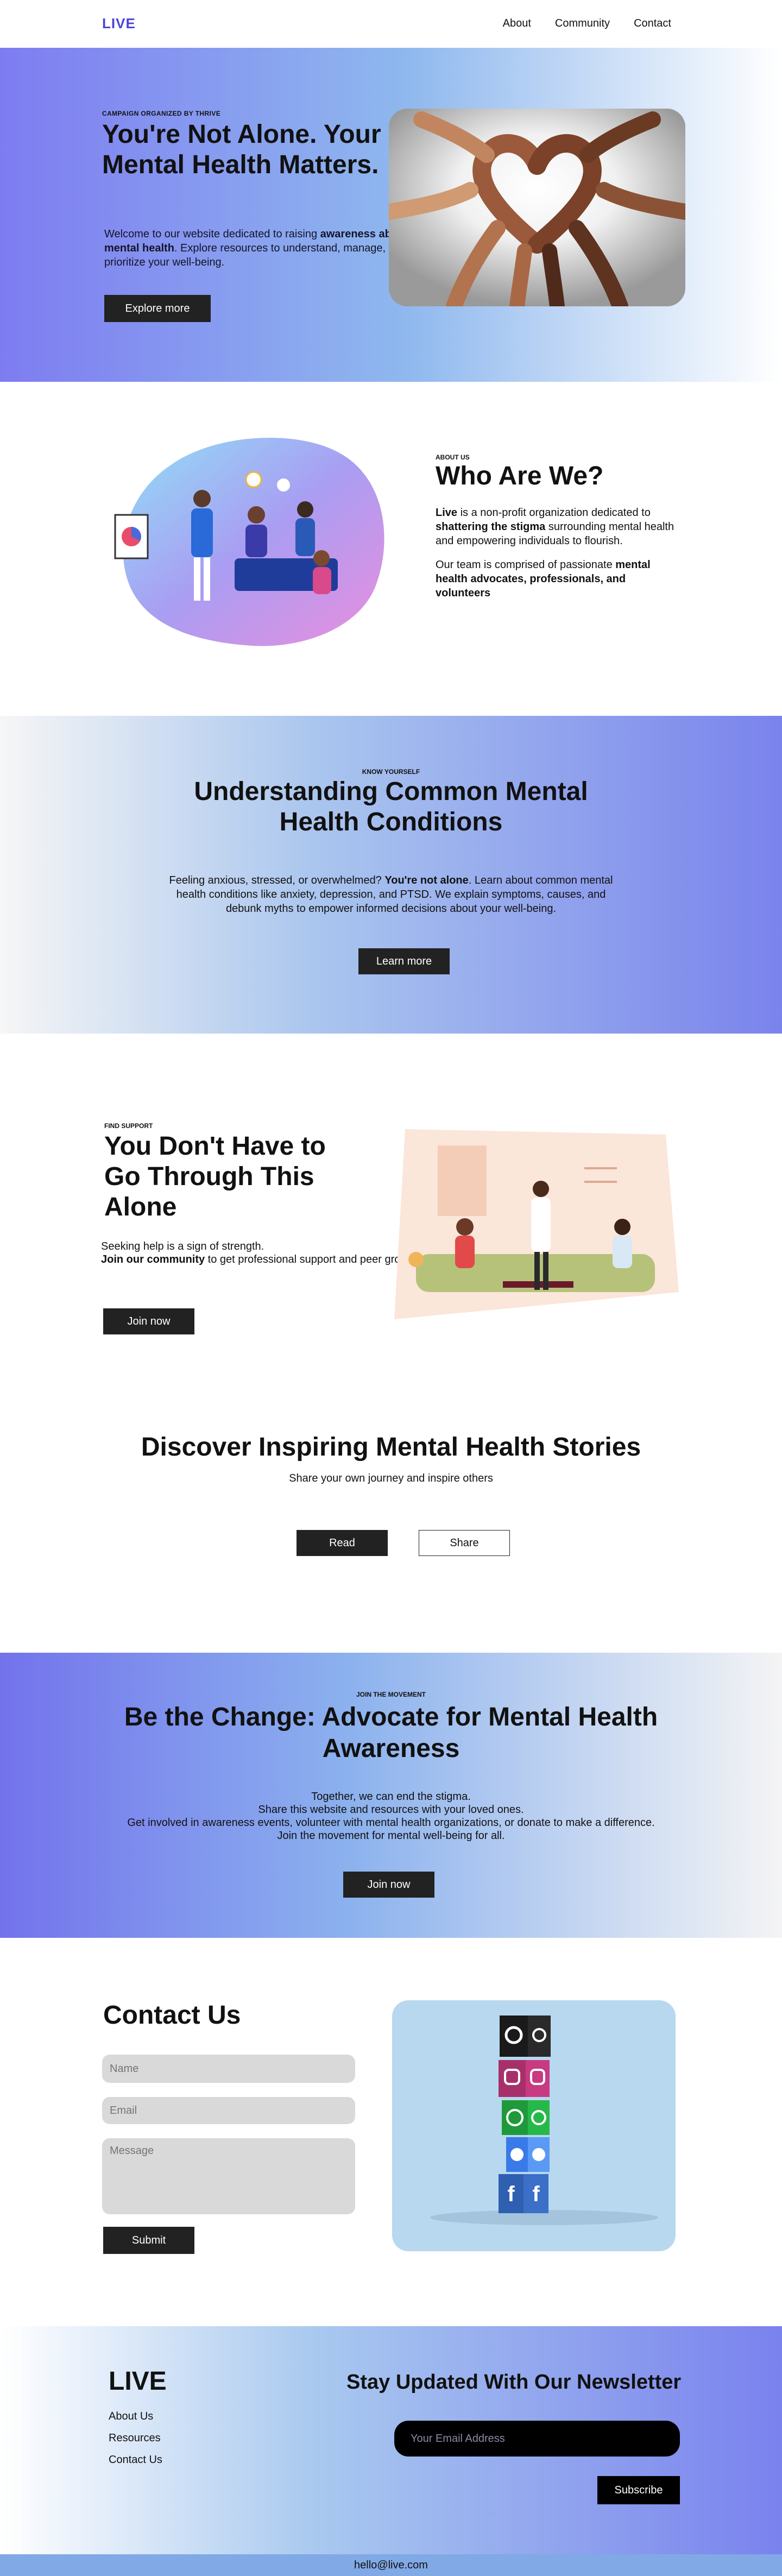 The height and width of the screenshot is (2576, 782). I want to click on submit-button: Submit, so click(148, 2240).